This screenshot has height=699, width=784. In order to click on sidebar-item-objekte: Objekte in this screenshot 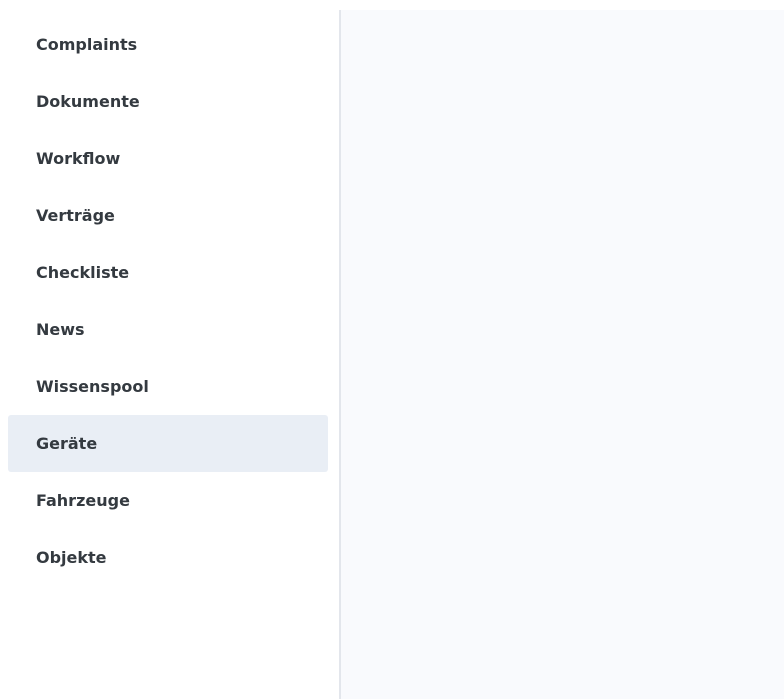, I will do `click(168, 557)`.